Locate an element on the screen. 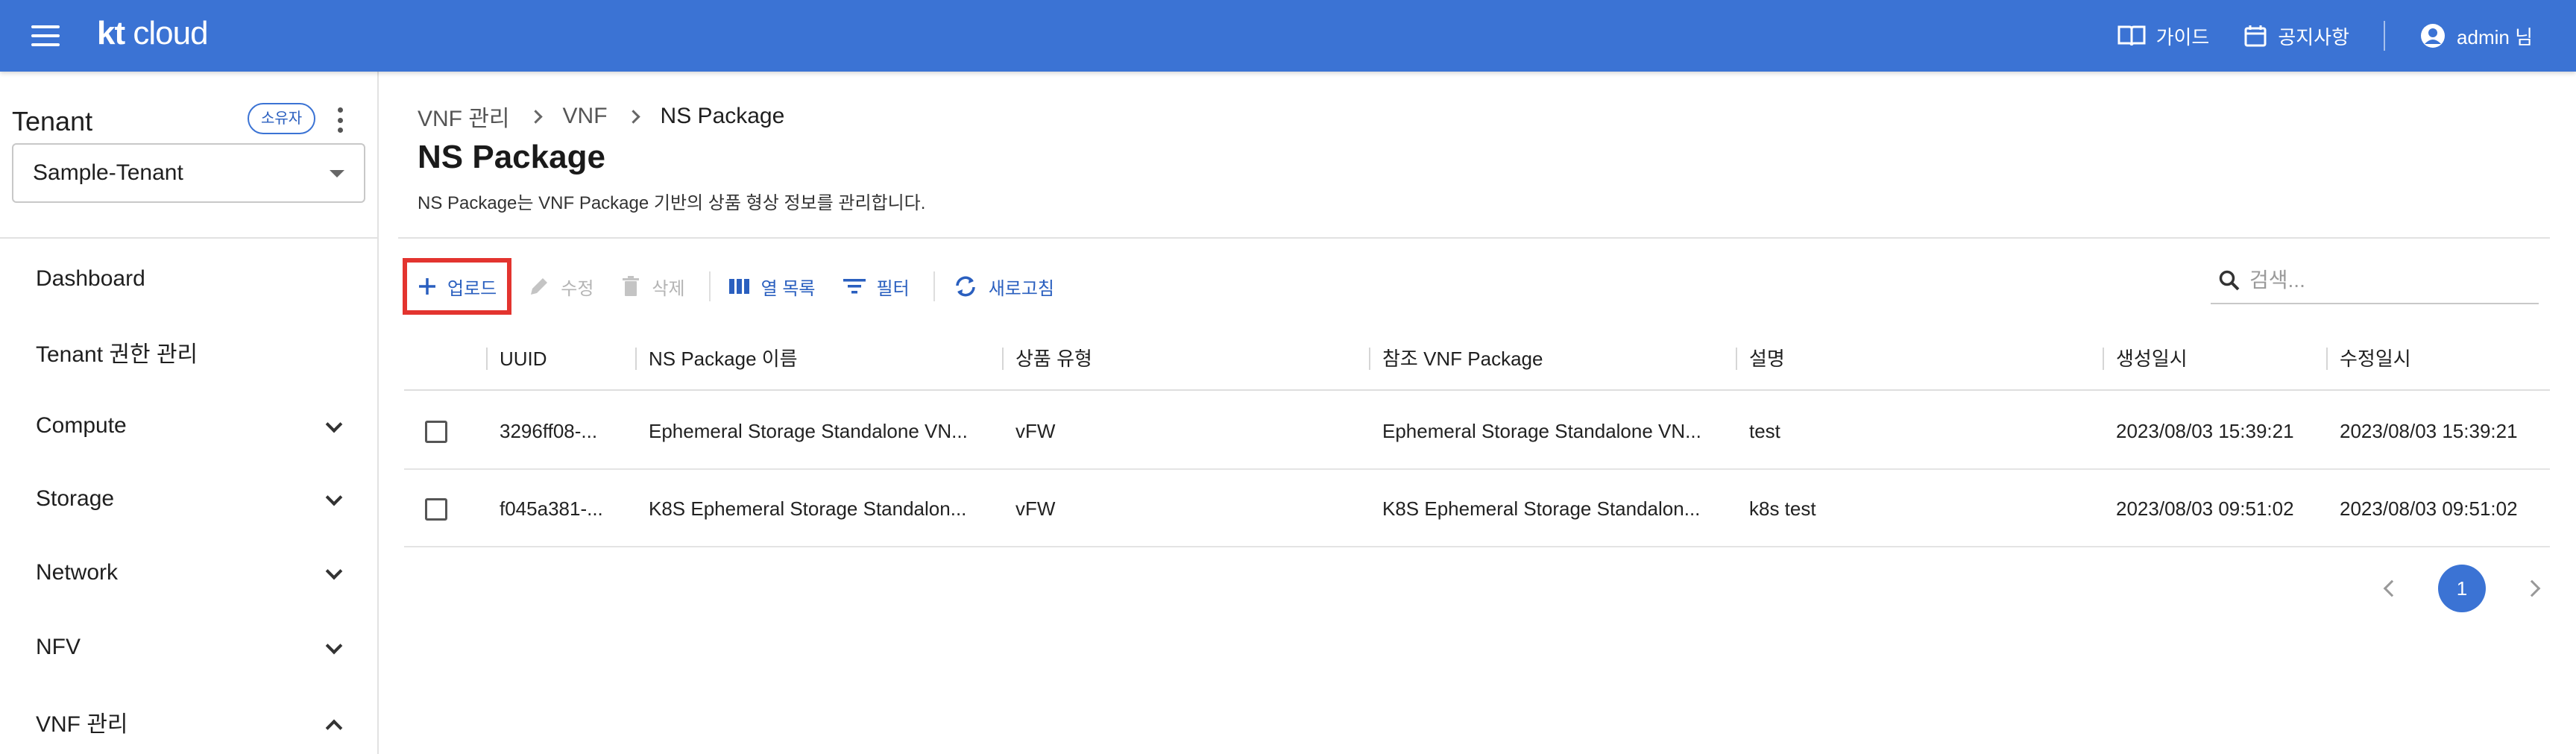 The width and height of the screenshot is (2576, 754). refresh-button: 새로고침 is located at coordinates (1003, 286).